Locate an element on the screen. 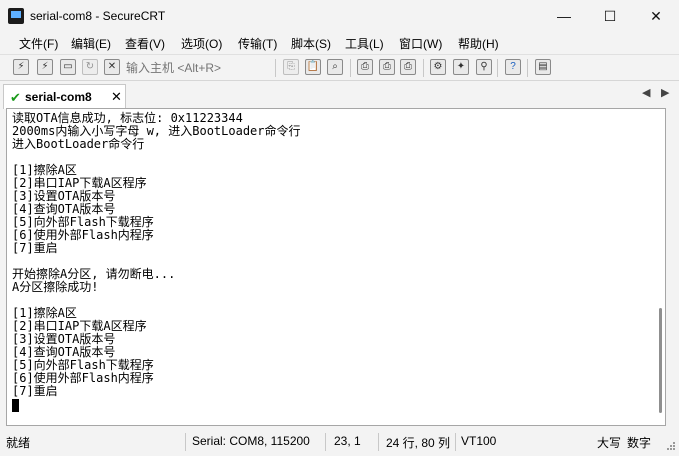 The width and height of the screenshot is (679, 456). menu-options: 选项(O) is located at coordinates (201, 43).